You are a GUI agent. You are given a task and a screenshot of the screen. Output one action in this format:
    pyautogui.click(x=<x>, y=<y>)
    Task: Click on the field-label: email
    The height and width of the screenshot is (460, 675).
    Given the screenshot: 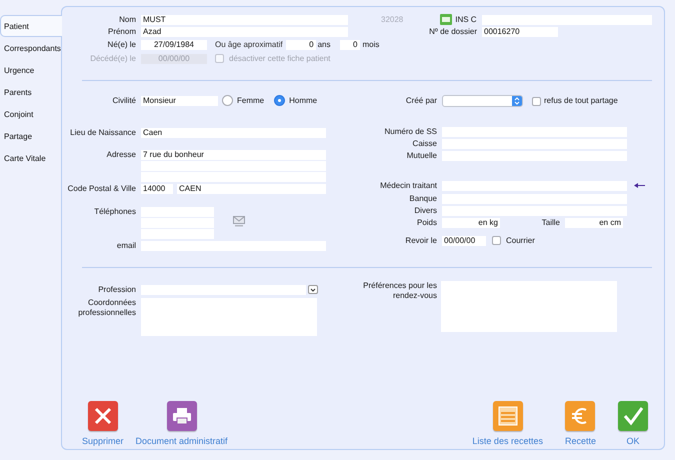 What is the action you would take?
    pyautogui.click(x=126, y=245)
    